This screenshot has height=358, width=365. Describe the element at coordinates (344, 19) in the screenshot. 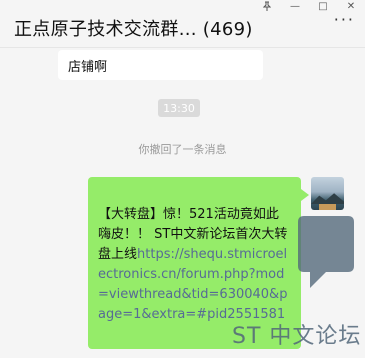

I see `more-options-icon: ···` at that location.